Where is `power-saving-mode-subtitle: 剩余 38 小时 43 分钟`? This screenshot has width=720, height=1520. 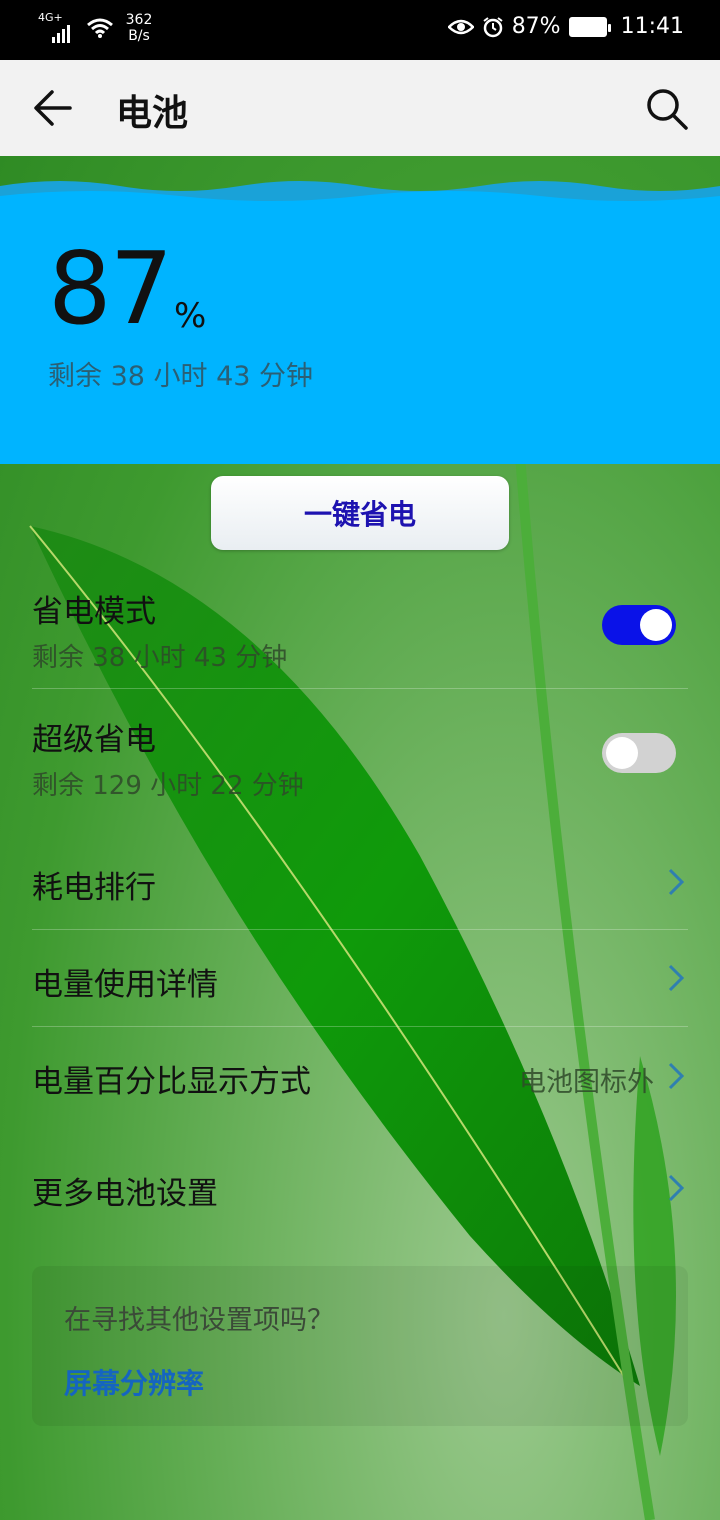 power-saving-mode-subtitle: 剩余 38 小时 43 分钟 is located at coordinates (160, 658).